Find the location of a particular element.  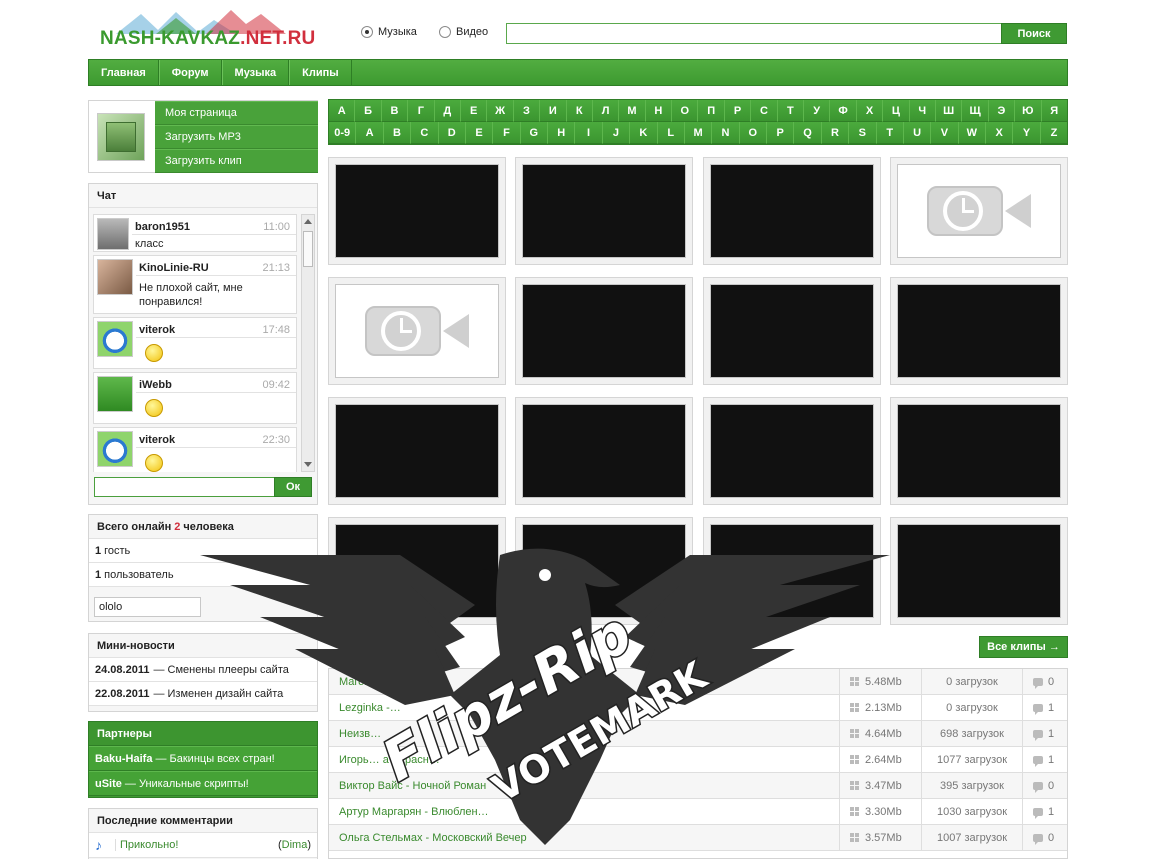

scroll-down-icon is located at coordinates (308, 464).